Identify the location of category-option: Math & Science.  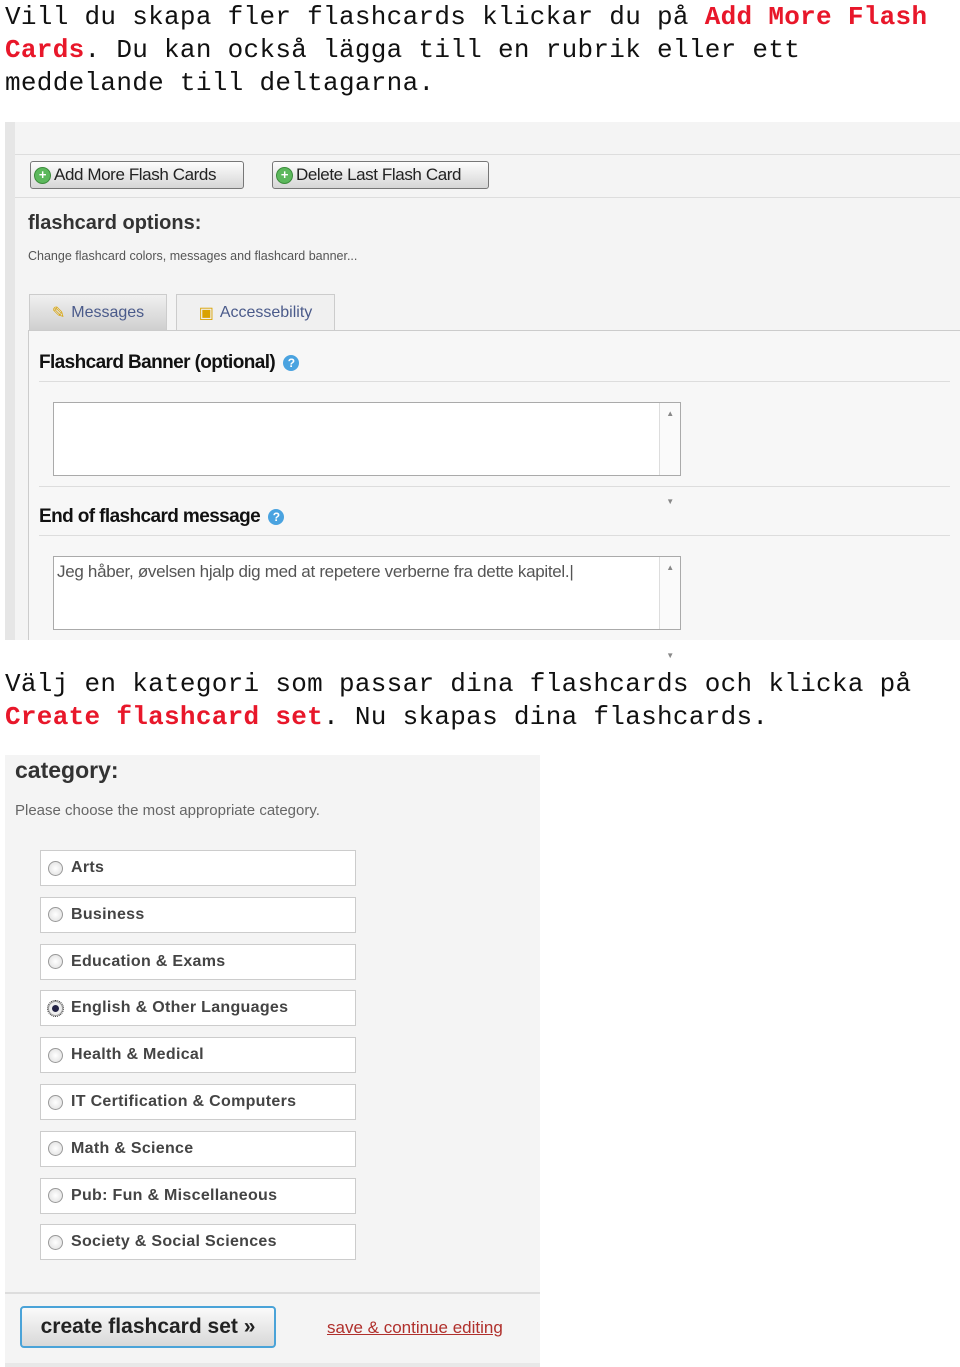
(198, 1148).